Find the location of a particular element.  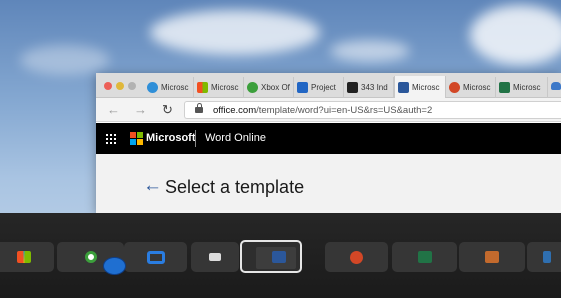

reload-icon: ↻ is located at coordinates (167, 110).